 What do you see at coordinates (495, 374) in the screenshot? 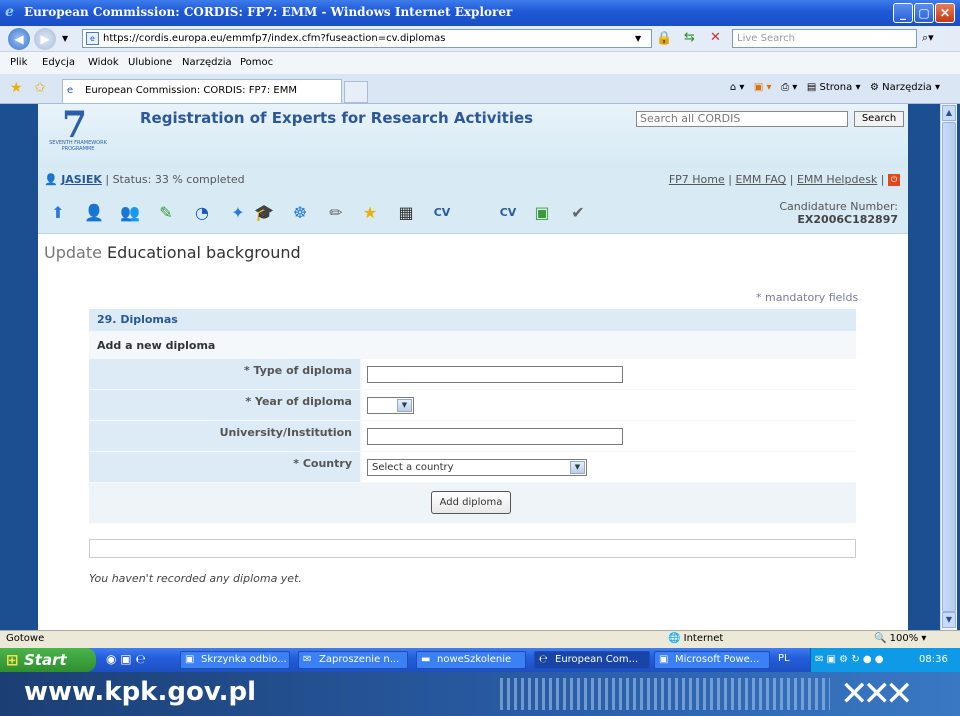
I see `type-of-diploma-input` at bounding box center [495, 374].